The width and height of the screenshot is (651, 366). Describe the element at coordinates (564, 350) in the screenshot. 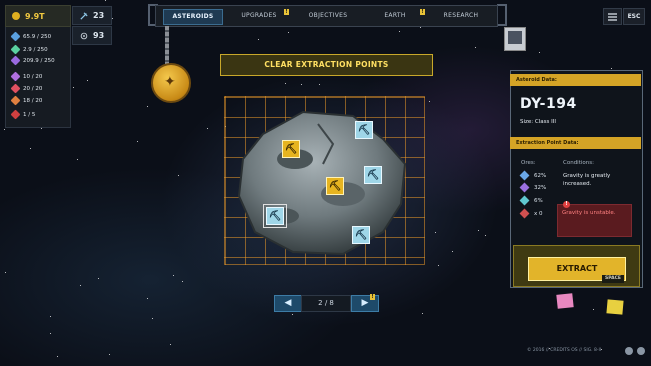

I see `footer-credits: © 2016 // CREDITS OS // SIG. 8-II` at that location.